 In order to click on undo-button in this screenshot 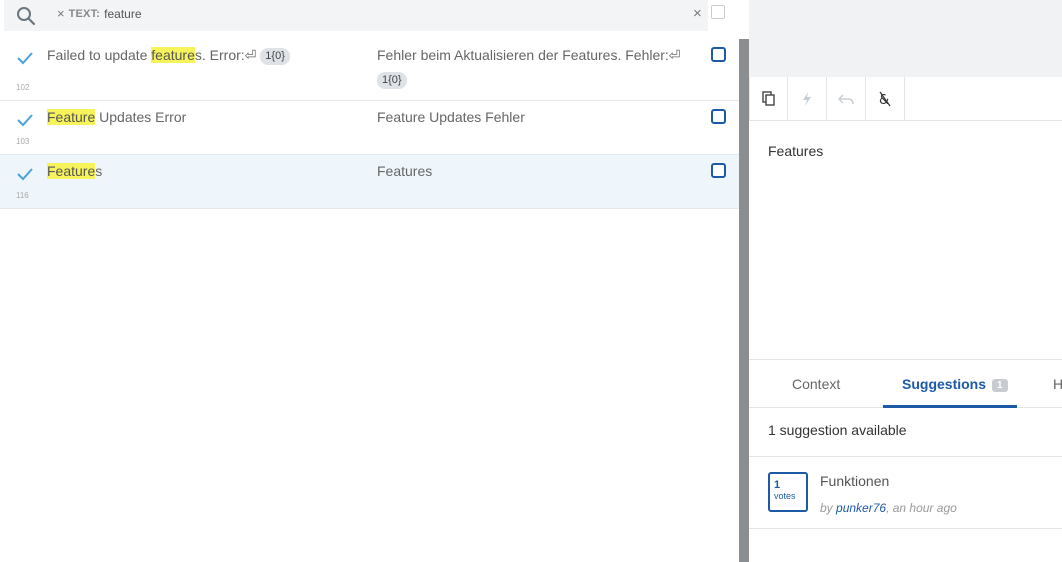, I will do `click(846, 98)`.